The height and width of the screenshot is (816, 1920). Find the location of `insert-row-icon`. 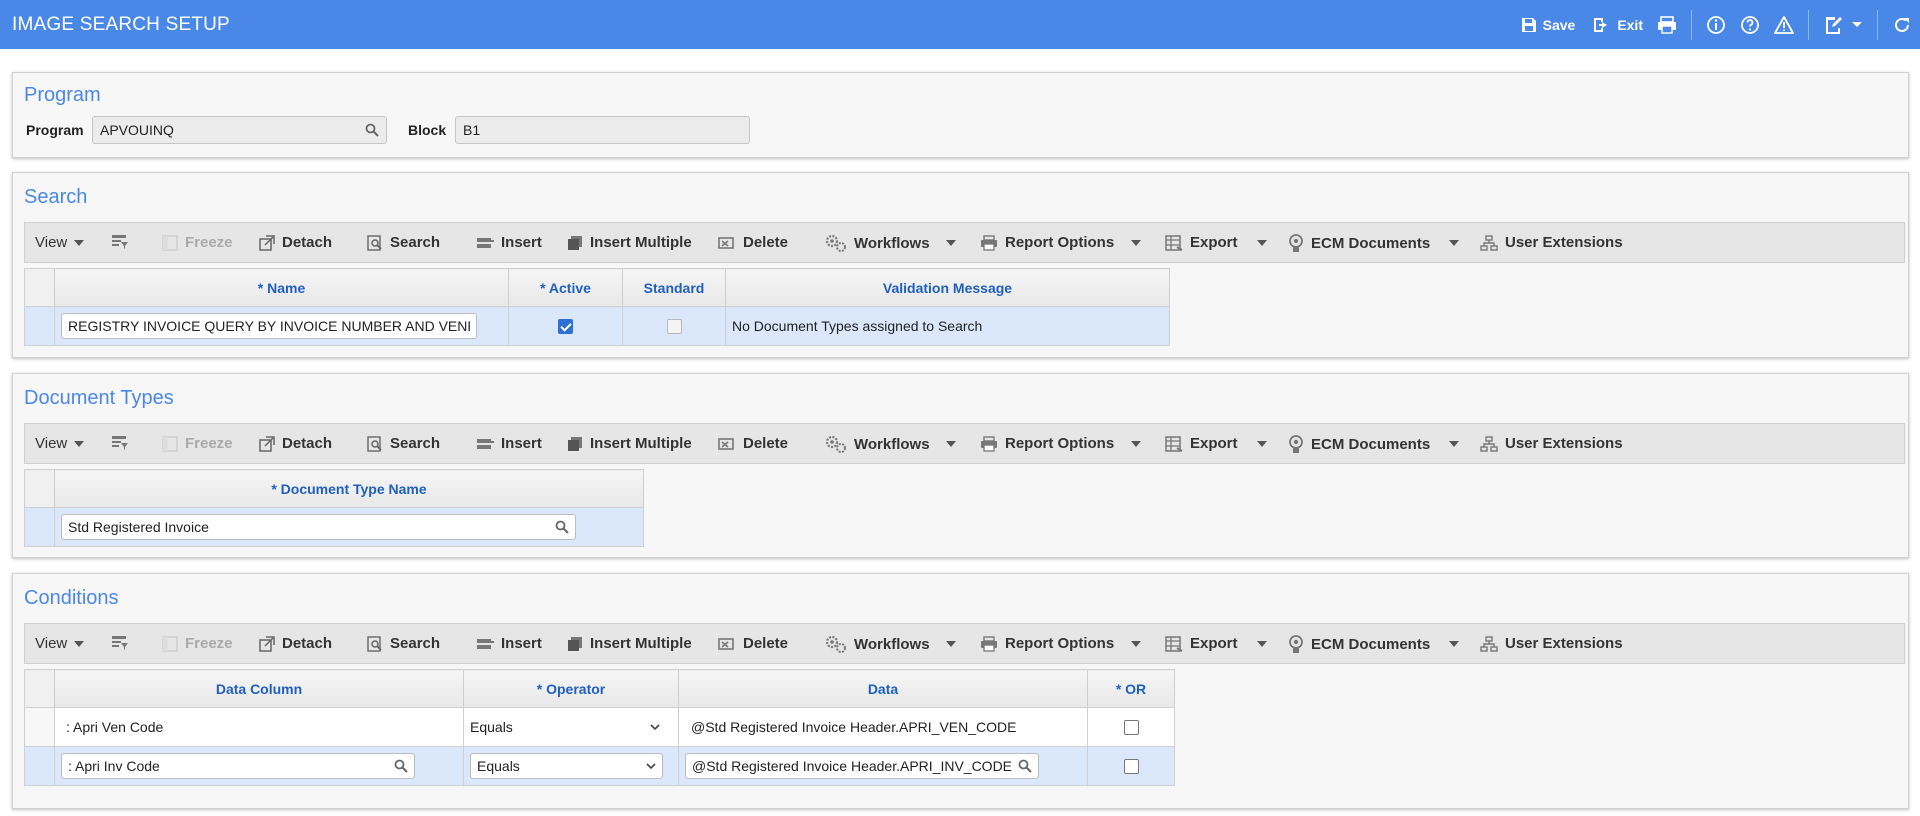

insert-row-icon is located at coordinates (485, 444).